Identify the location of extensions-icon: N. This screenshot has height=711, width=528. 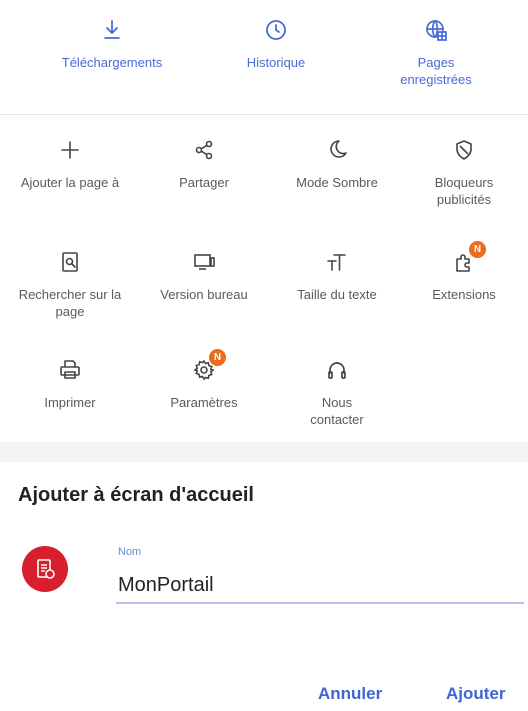
(468, 258).